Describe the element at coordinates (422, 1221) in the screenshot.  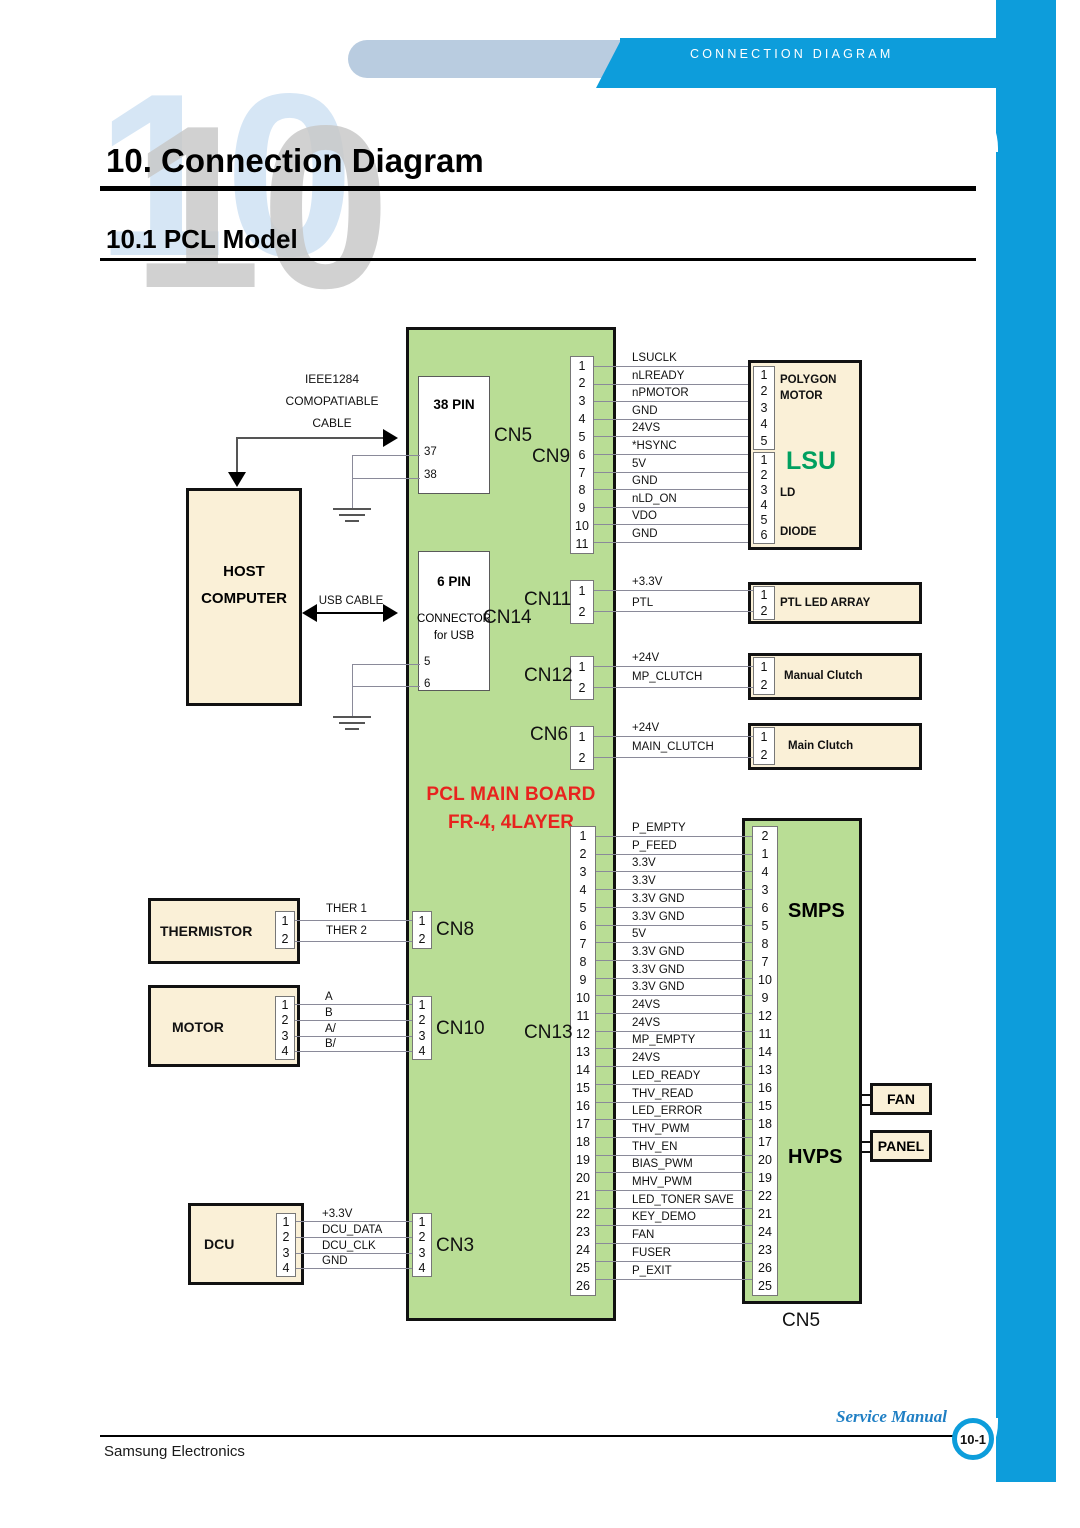
I see `cn3-pin-0: 1` at that location.